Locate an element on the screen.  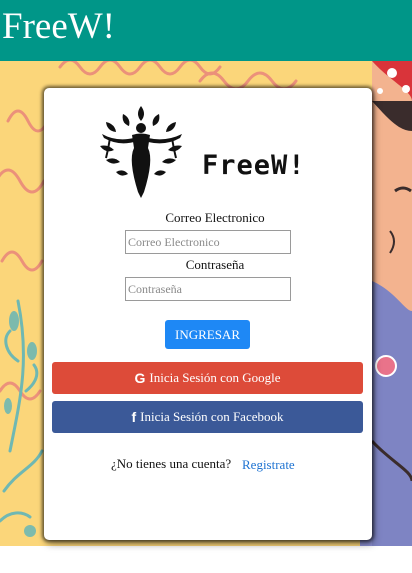
facebook-login-button: f Inicia Sesión con Facebook is located at coordinates (207, 417).